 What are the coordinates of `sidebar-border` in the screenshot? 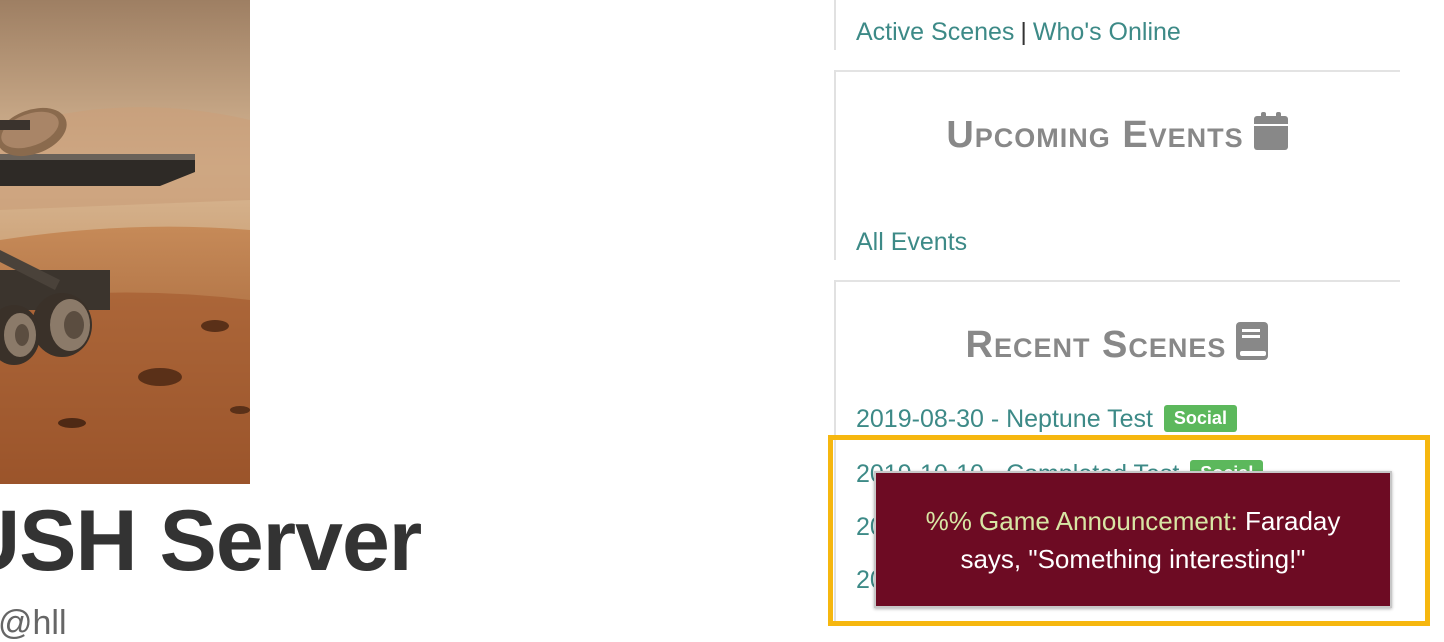 It's located at (835, 25).